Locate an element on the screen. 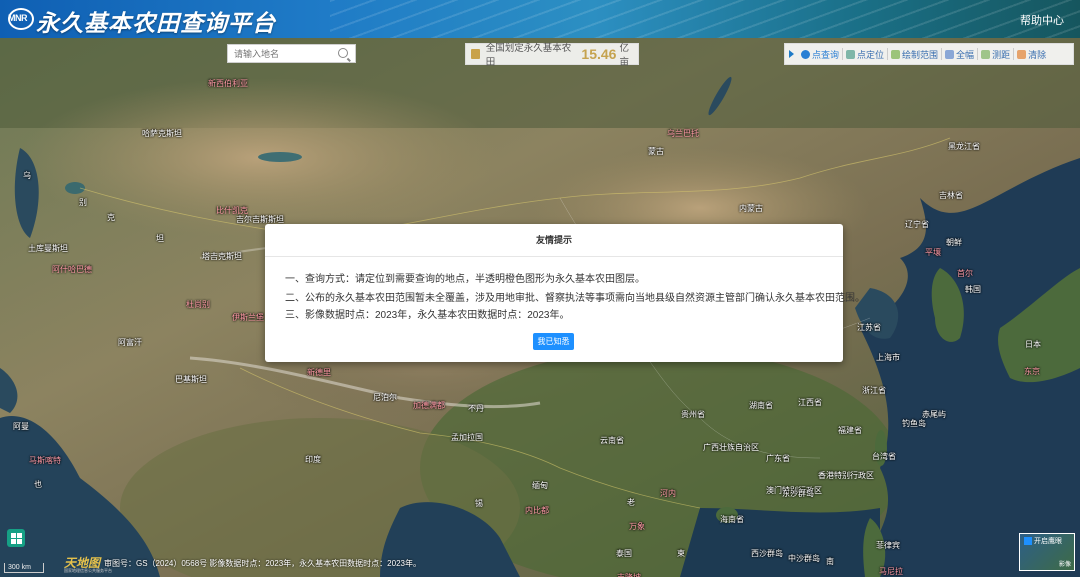 The width and height of the screenshot is (1080, 577). place-label: 南 is located at coordinates (830, 561).